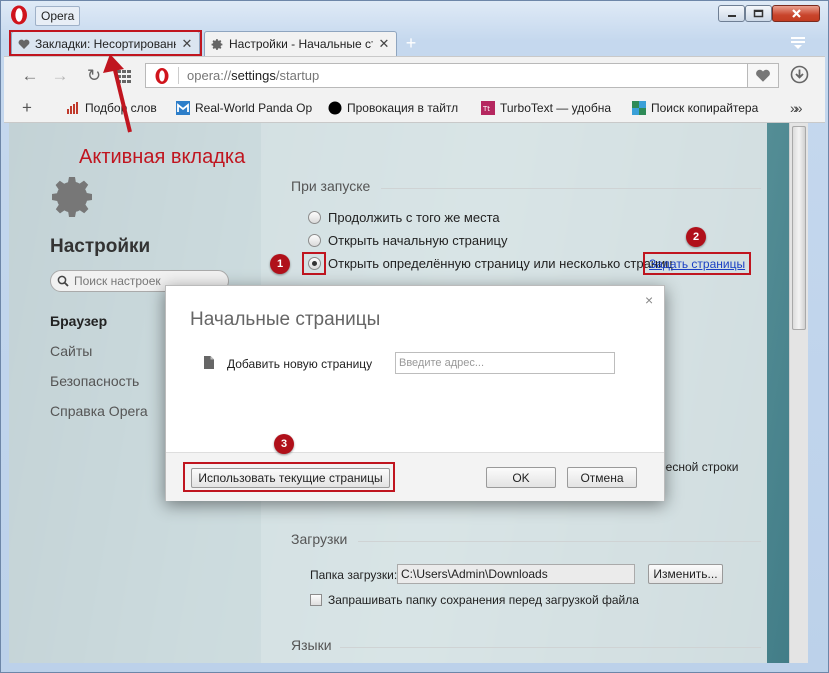 The height and width of the screenshot is (673, 829). I want to click on speed-dial-icon, so click(124, 76).